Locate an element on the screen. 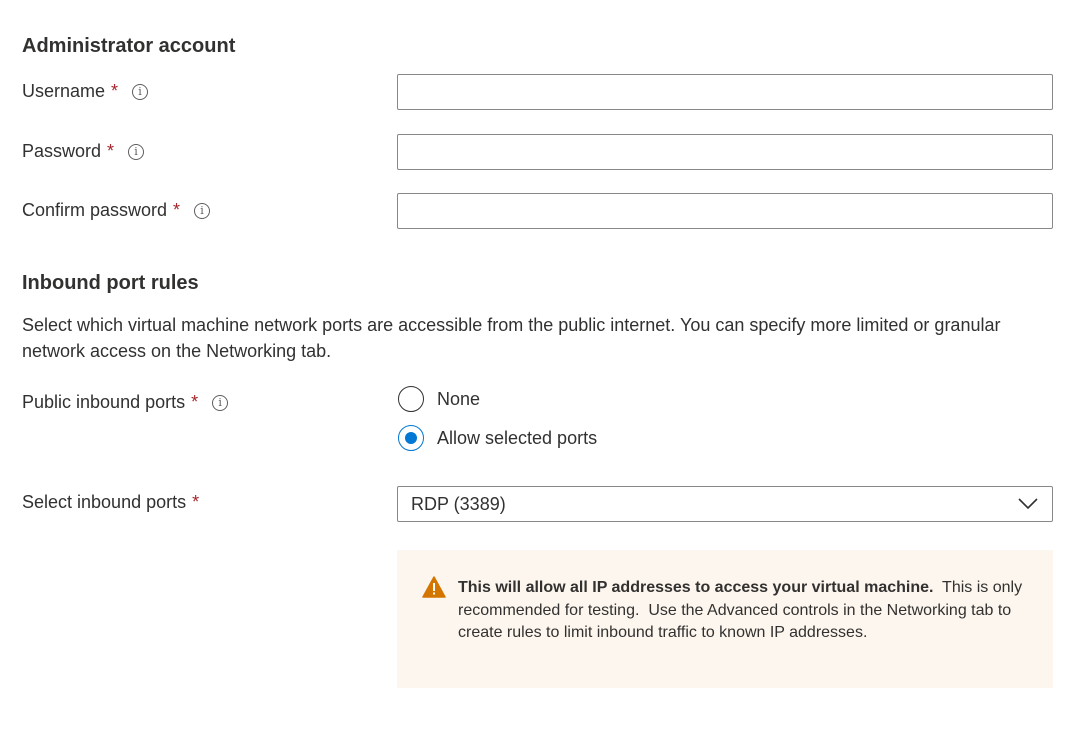  radio-allow-selected is located at coordinates (411, 438).